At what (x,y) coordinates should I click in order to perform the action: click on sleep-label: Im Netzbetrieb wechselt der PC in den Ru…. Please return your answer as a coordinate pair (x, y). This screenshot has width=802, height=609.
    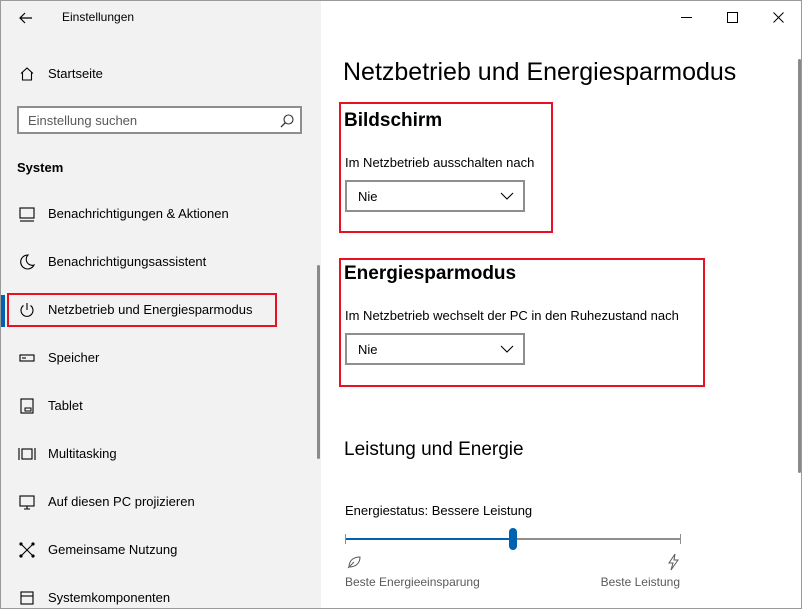
    Looking at the image, I should click on (512, 315).